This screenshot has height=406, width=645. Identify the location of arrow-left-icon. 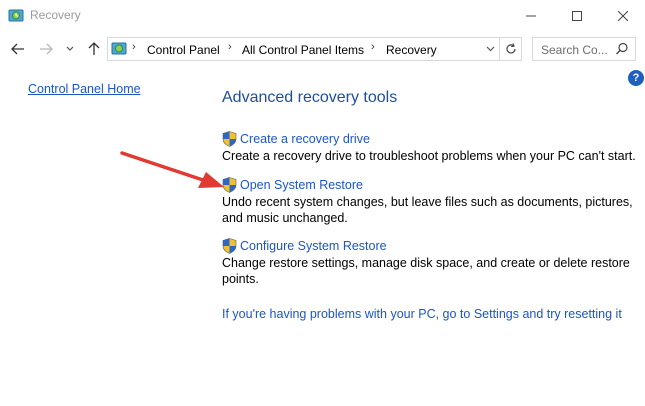
(17, 49).